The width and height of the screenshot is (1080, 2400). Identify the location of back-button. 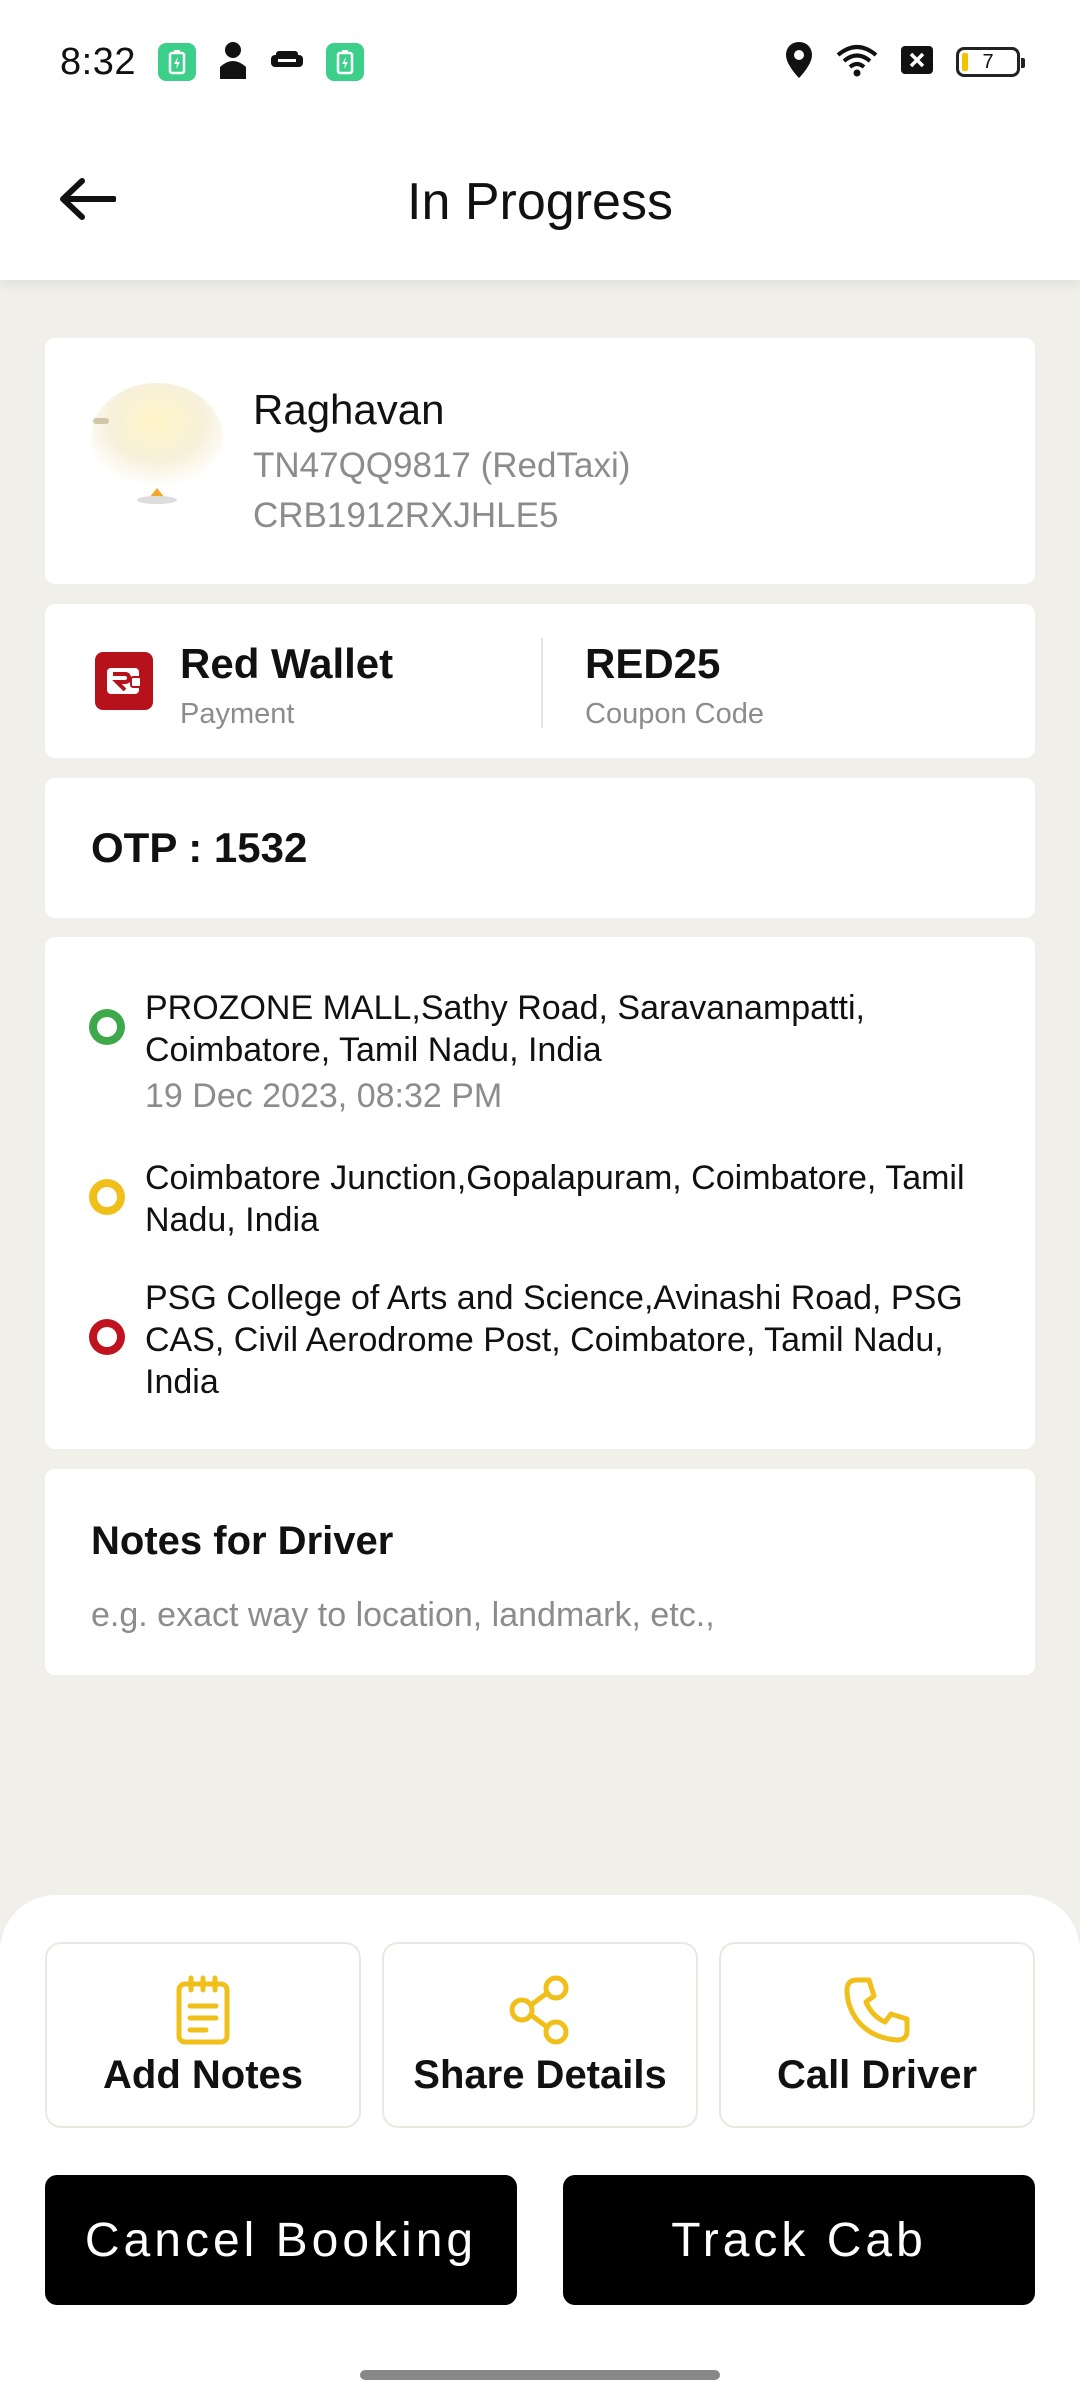
(87, 199).